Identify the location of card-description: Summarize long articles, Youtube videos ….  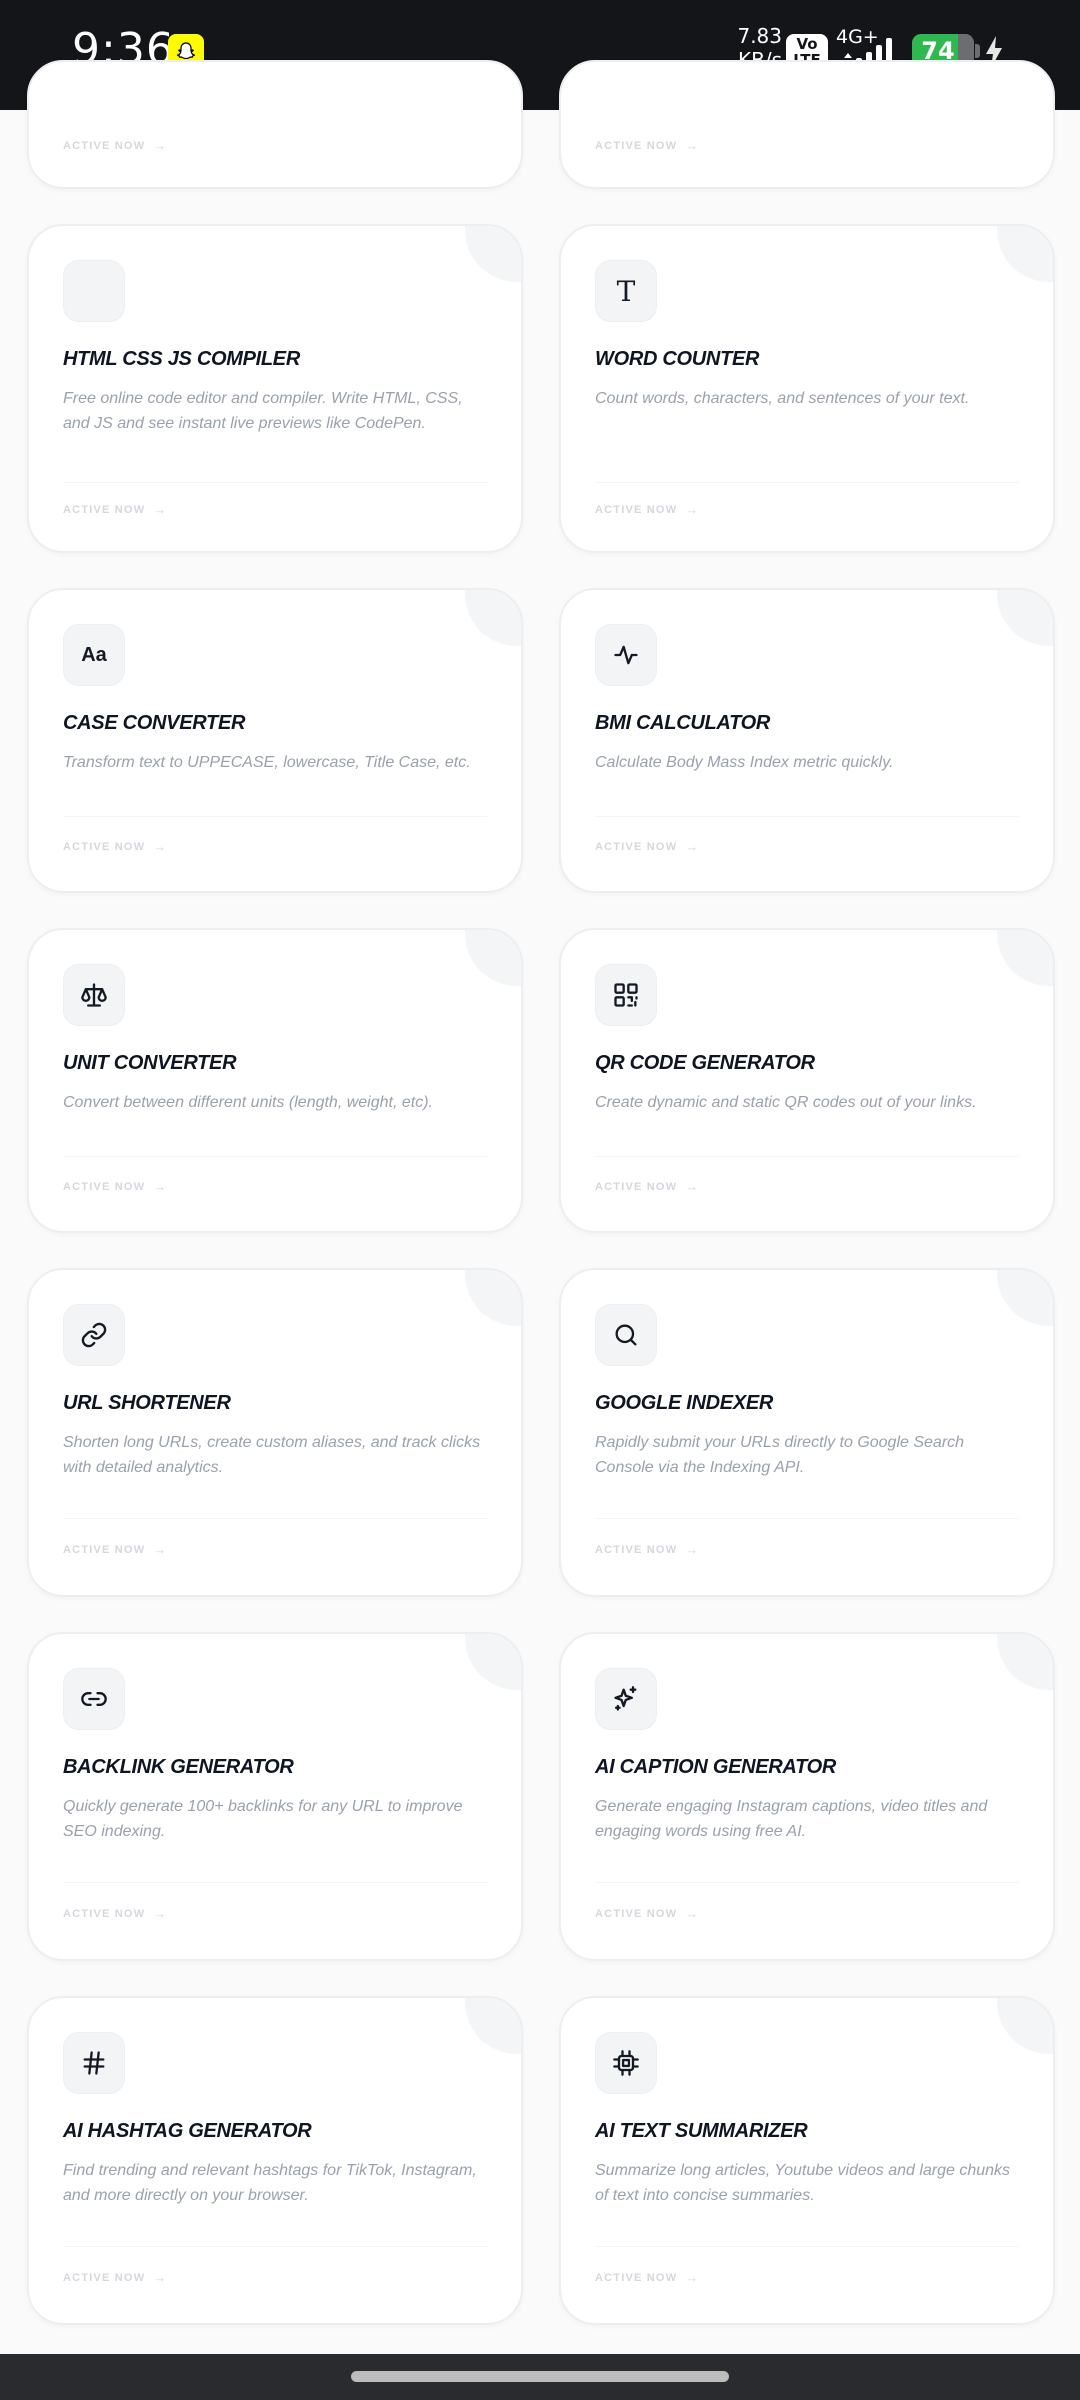
(803, 2183).